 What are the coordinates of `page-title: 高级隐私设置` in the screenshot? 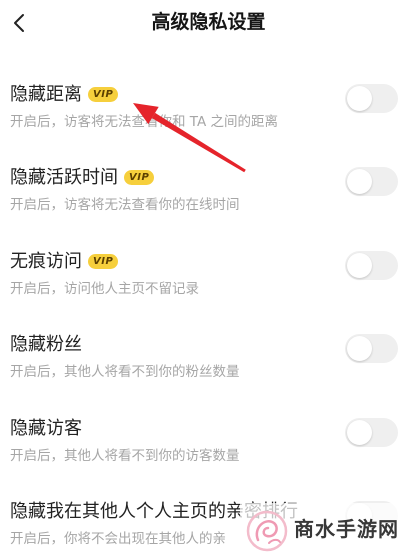 It's located at (208, 22).